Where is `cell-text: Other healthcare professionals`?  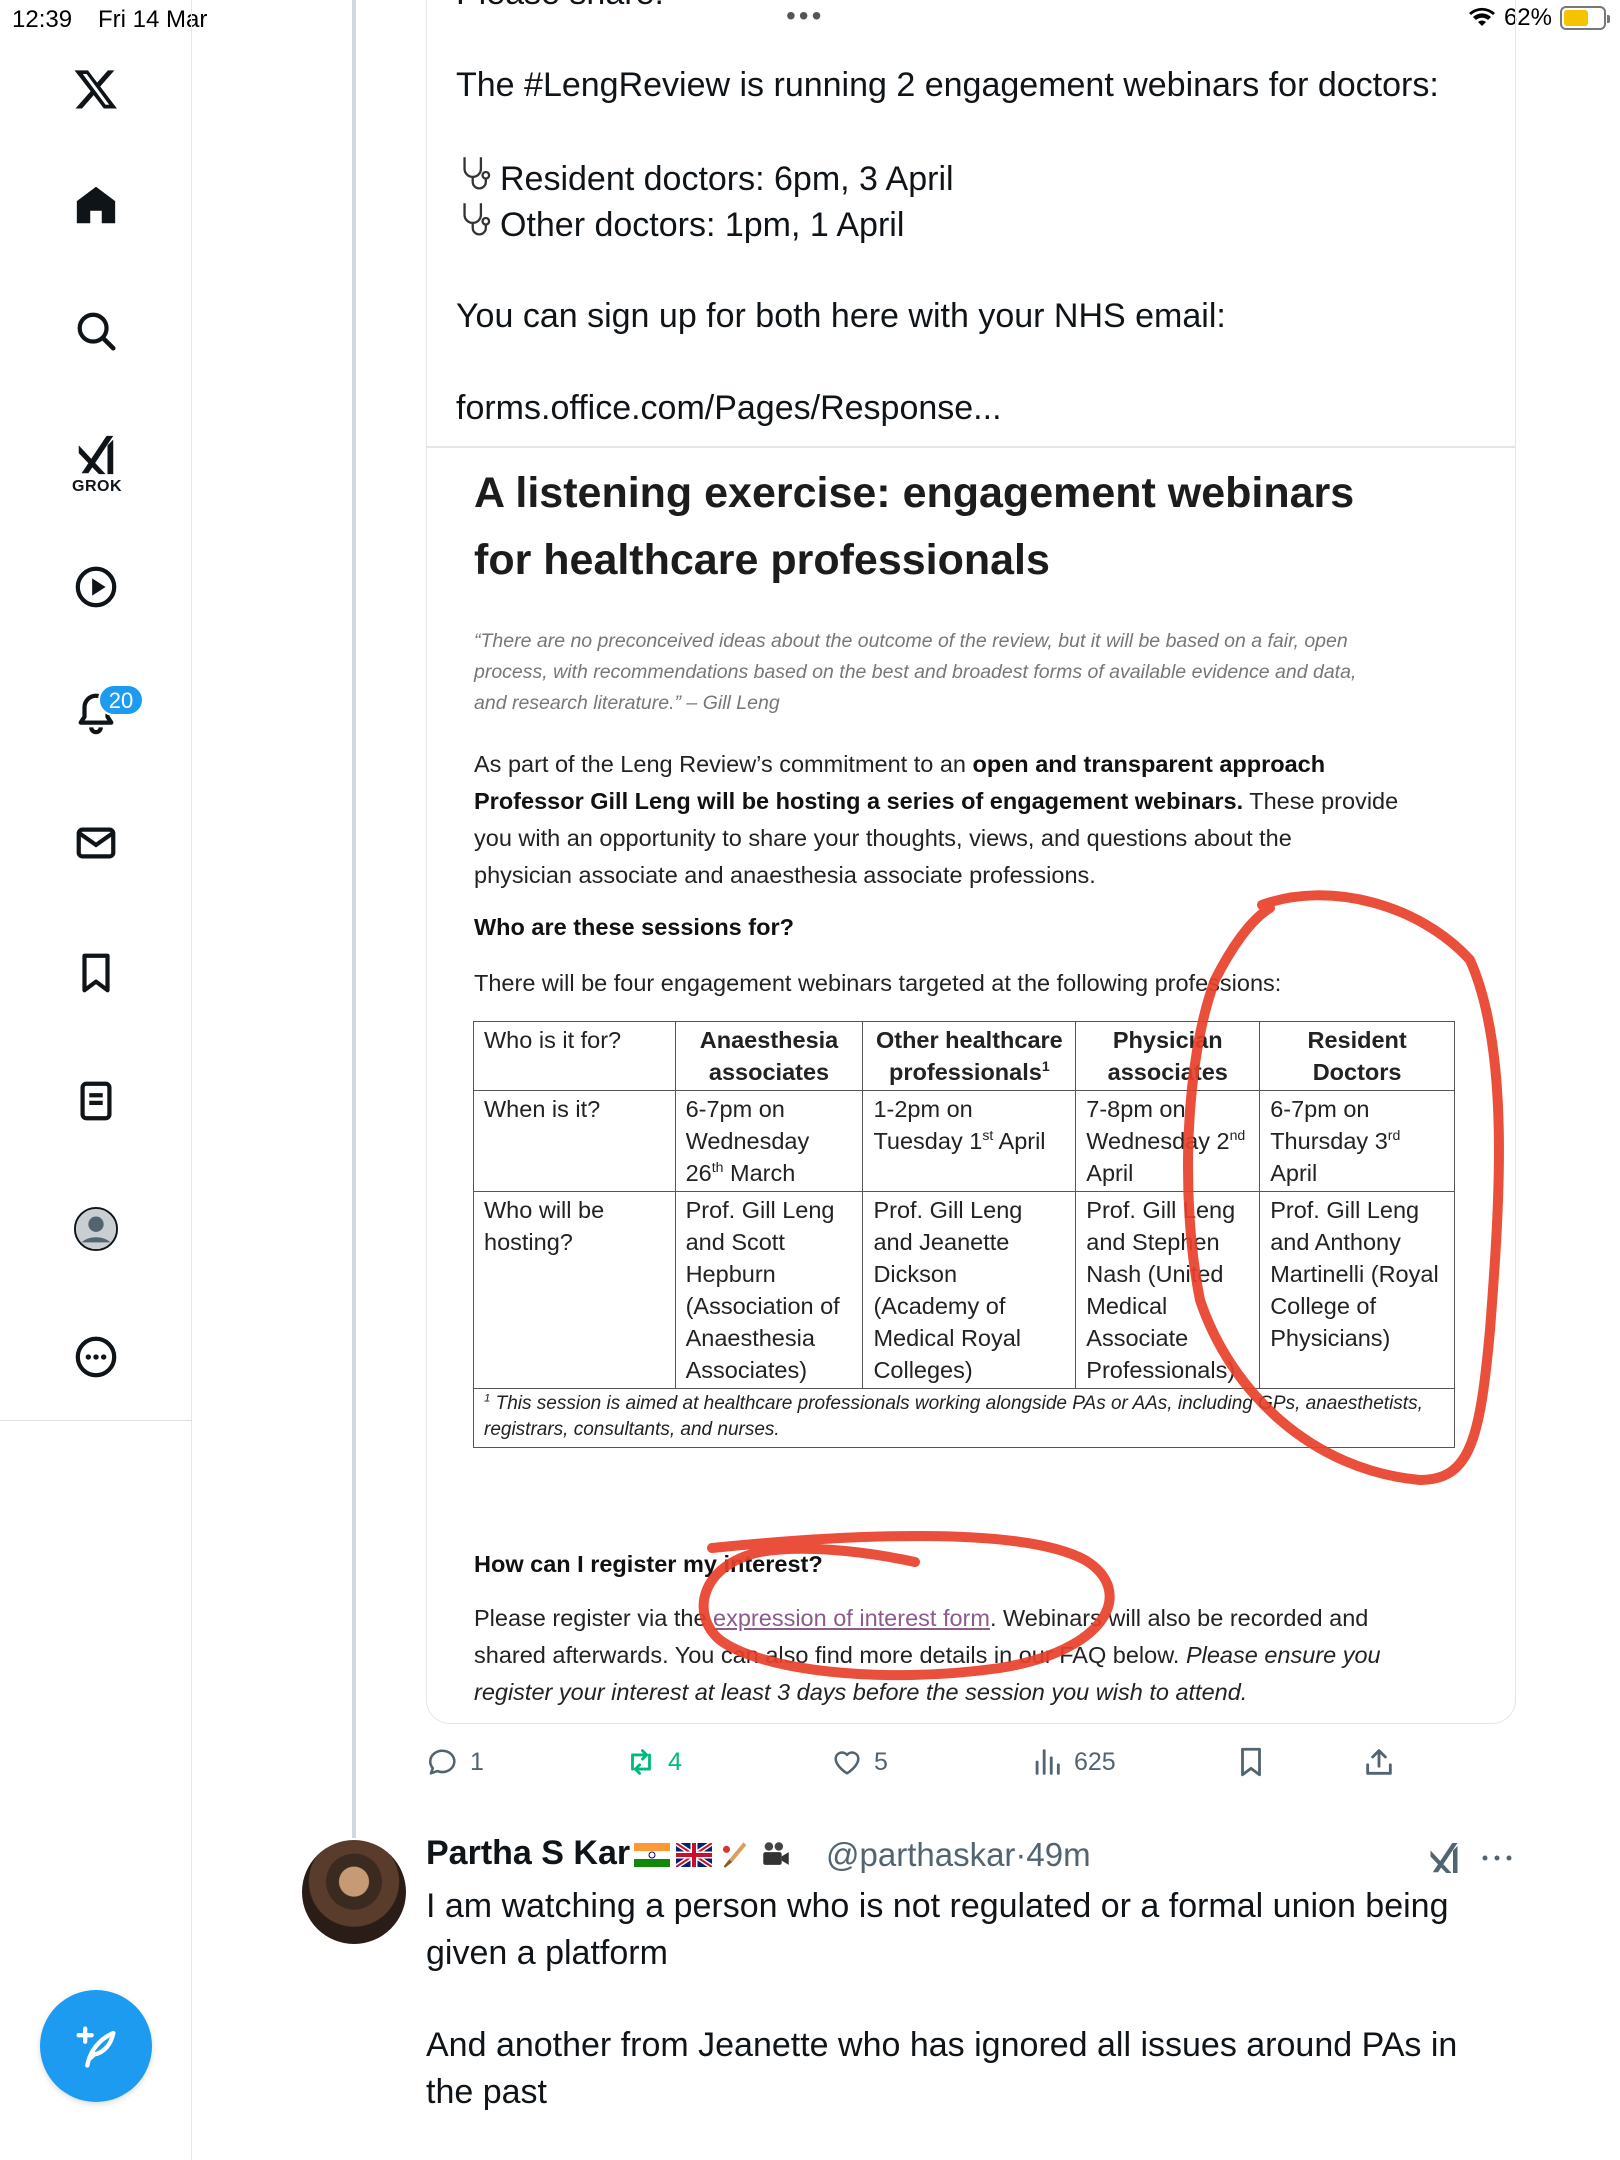 cell-text: Other healthcare professionals is located at coordinates (969, 1056).